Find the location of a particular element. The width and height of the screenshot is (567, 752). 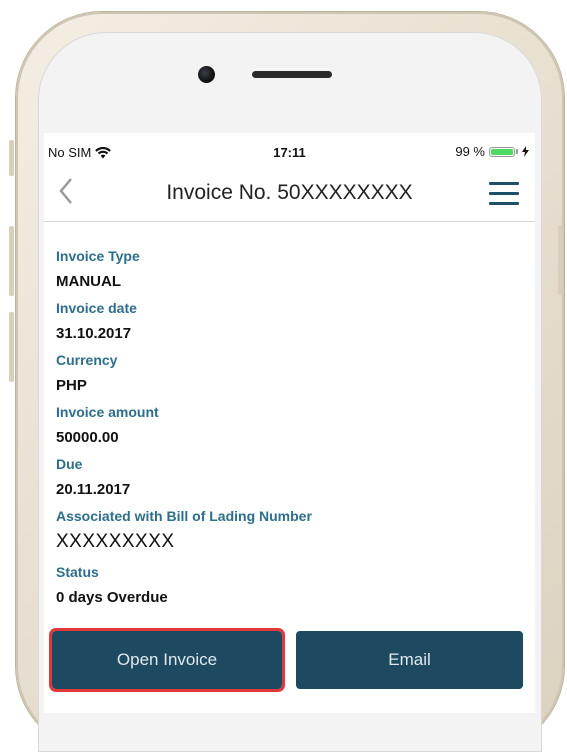

phone-power-button is located at coordinates (560, 260).